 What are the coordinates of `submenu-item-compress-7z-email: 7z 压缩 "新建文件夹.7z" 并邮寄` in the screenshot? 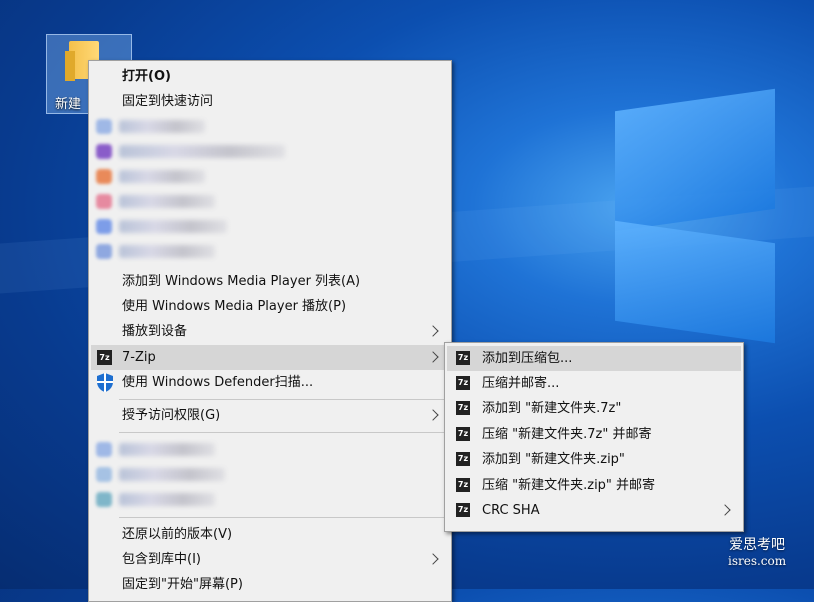 It's located at (594, 434).